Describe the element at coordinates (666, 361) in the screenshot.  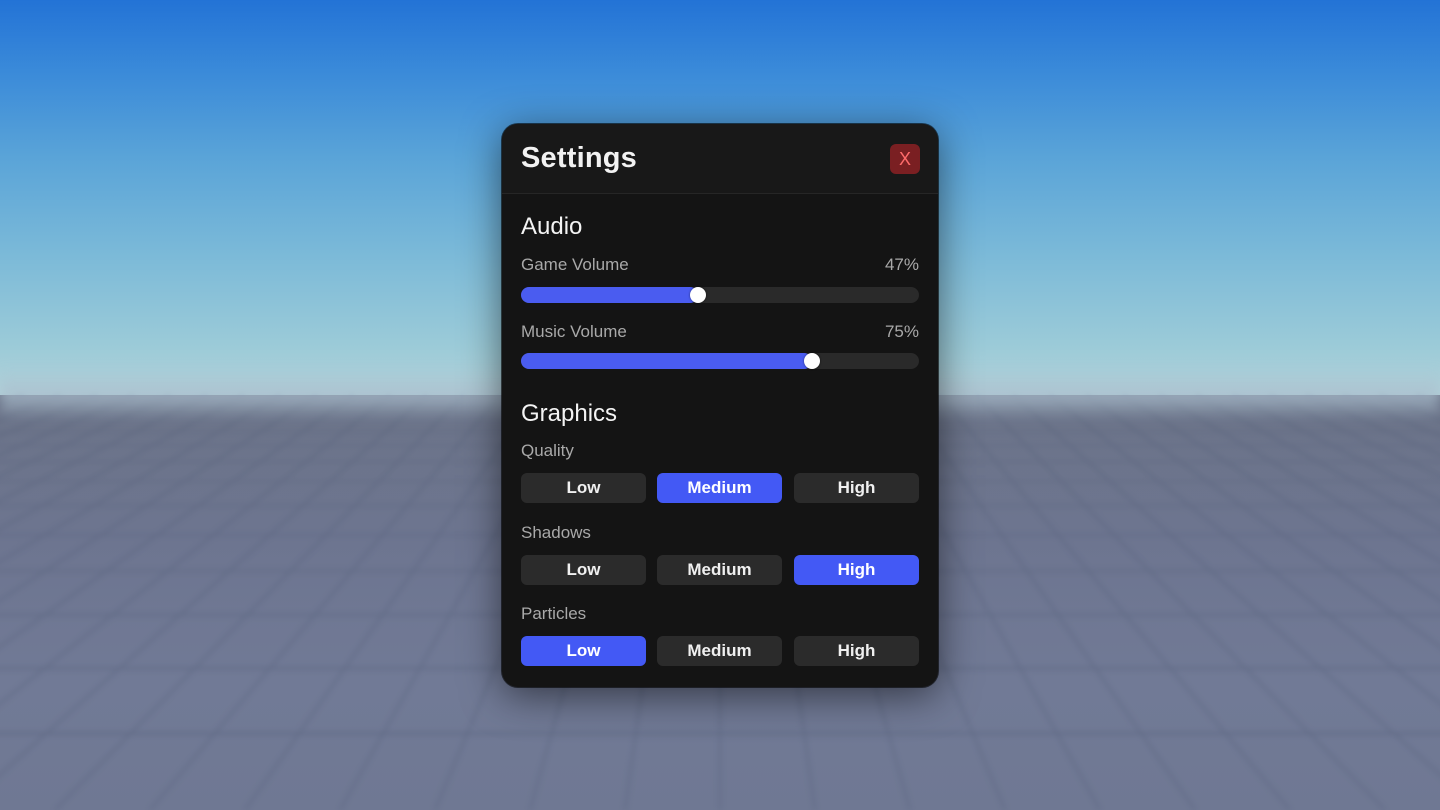
I see `music-volume-slider-fill` at that location.